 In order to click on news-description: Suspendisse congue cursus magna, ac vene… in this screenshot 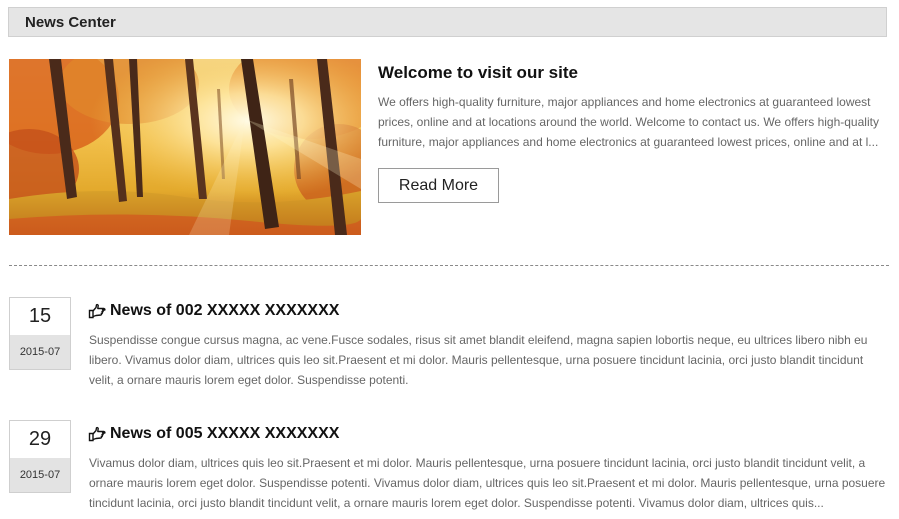, I will do `click(478, 360)`.